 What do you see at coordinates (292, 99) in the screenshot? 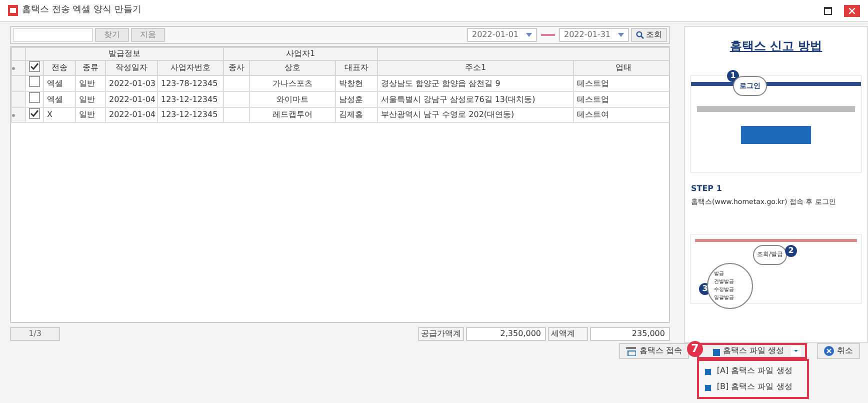
I see `table-cell: 와이마트` at bounding box center [292, 99].